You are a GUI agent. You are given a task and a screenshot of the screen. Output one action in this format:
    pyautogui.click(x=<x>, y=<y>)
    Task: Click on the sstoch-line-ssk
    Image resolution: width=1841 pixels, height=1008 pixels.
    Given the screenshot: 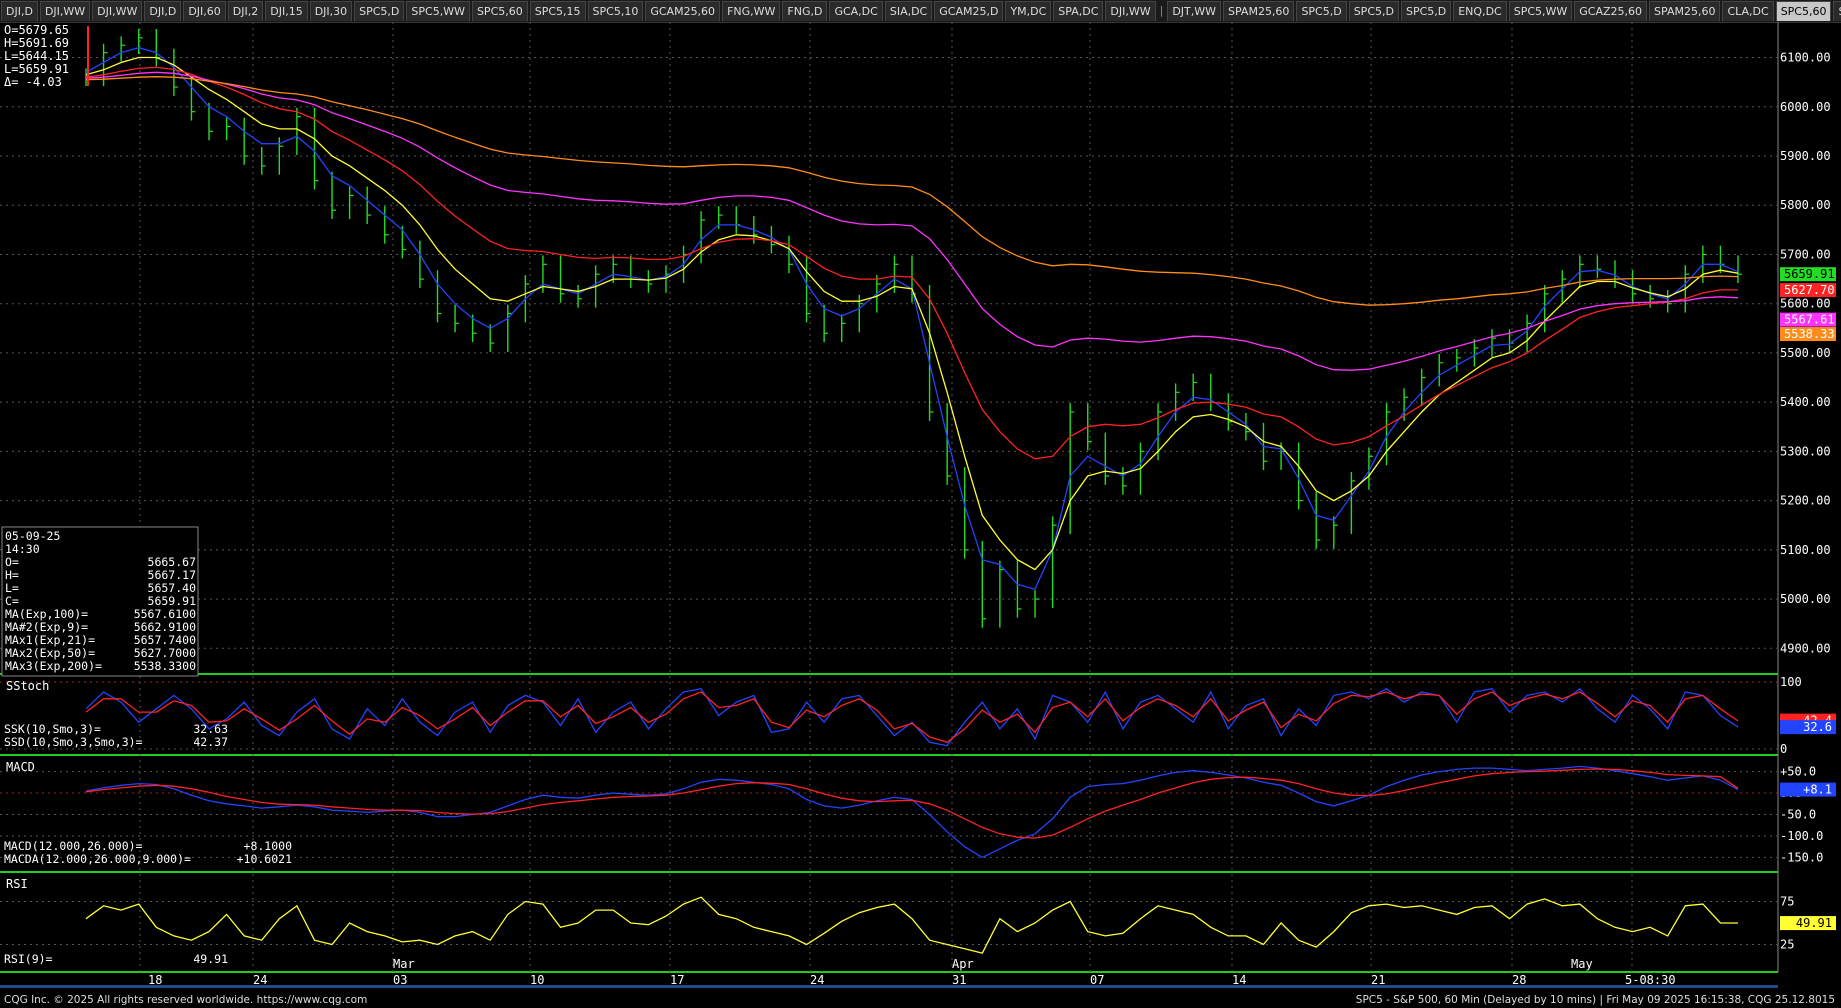 What is the action you would take?
    pyautogui.click(x=912, y=717)
    